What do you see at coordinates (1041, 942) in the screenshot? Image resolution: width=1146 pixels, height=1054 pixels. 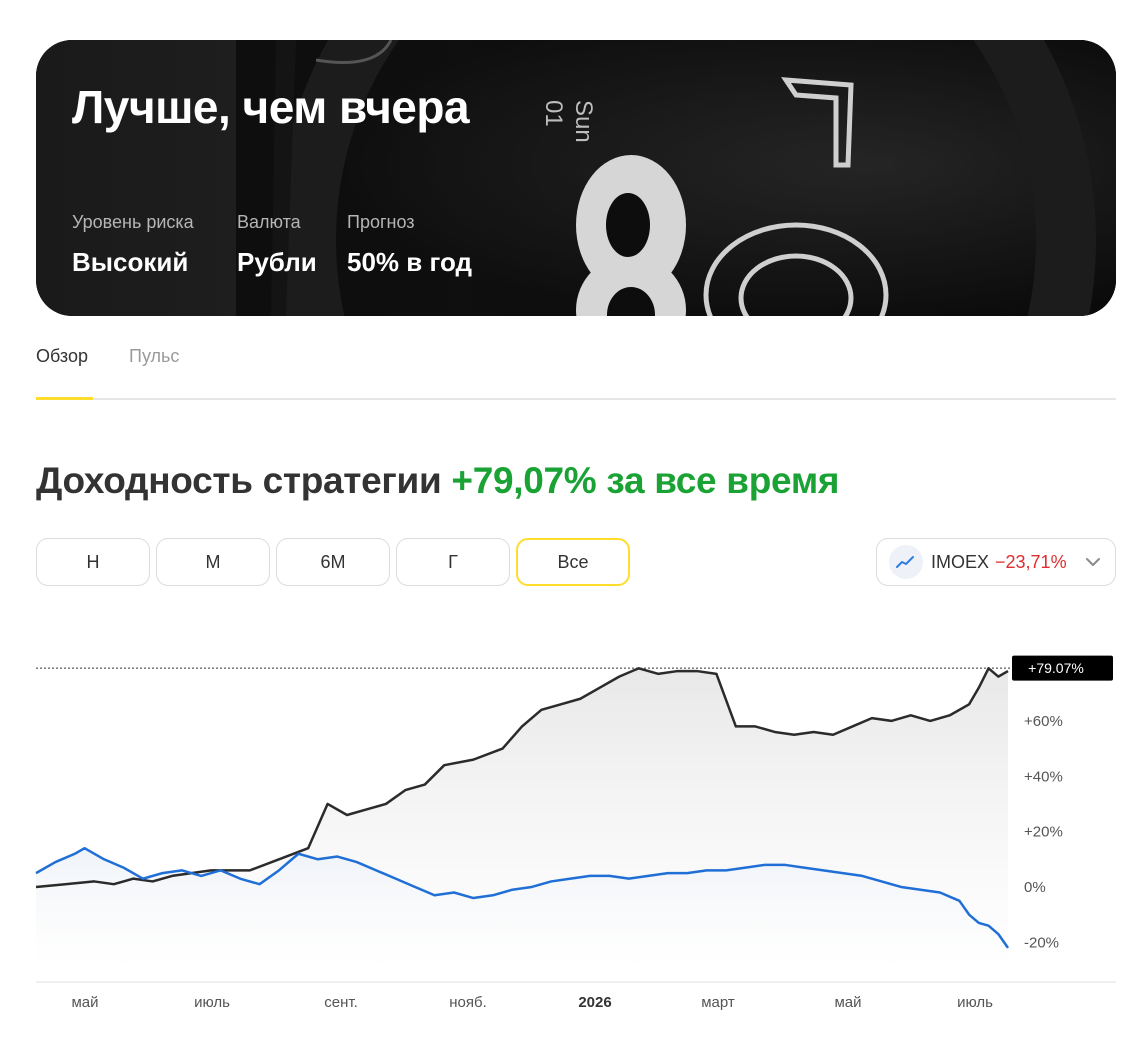 I see `y-tick-label: -20%` at bounding box center [1041, 942].